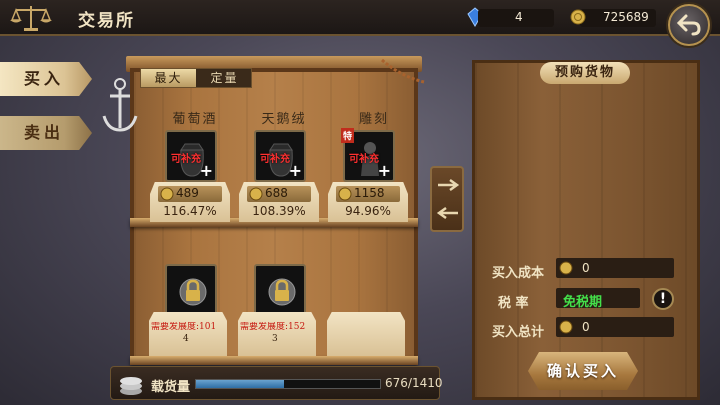 The image size is (720, 405). I want to click on development-requirement: 需要发展度:152, so click(273, 327).